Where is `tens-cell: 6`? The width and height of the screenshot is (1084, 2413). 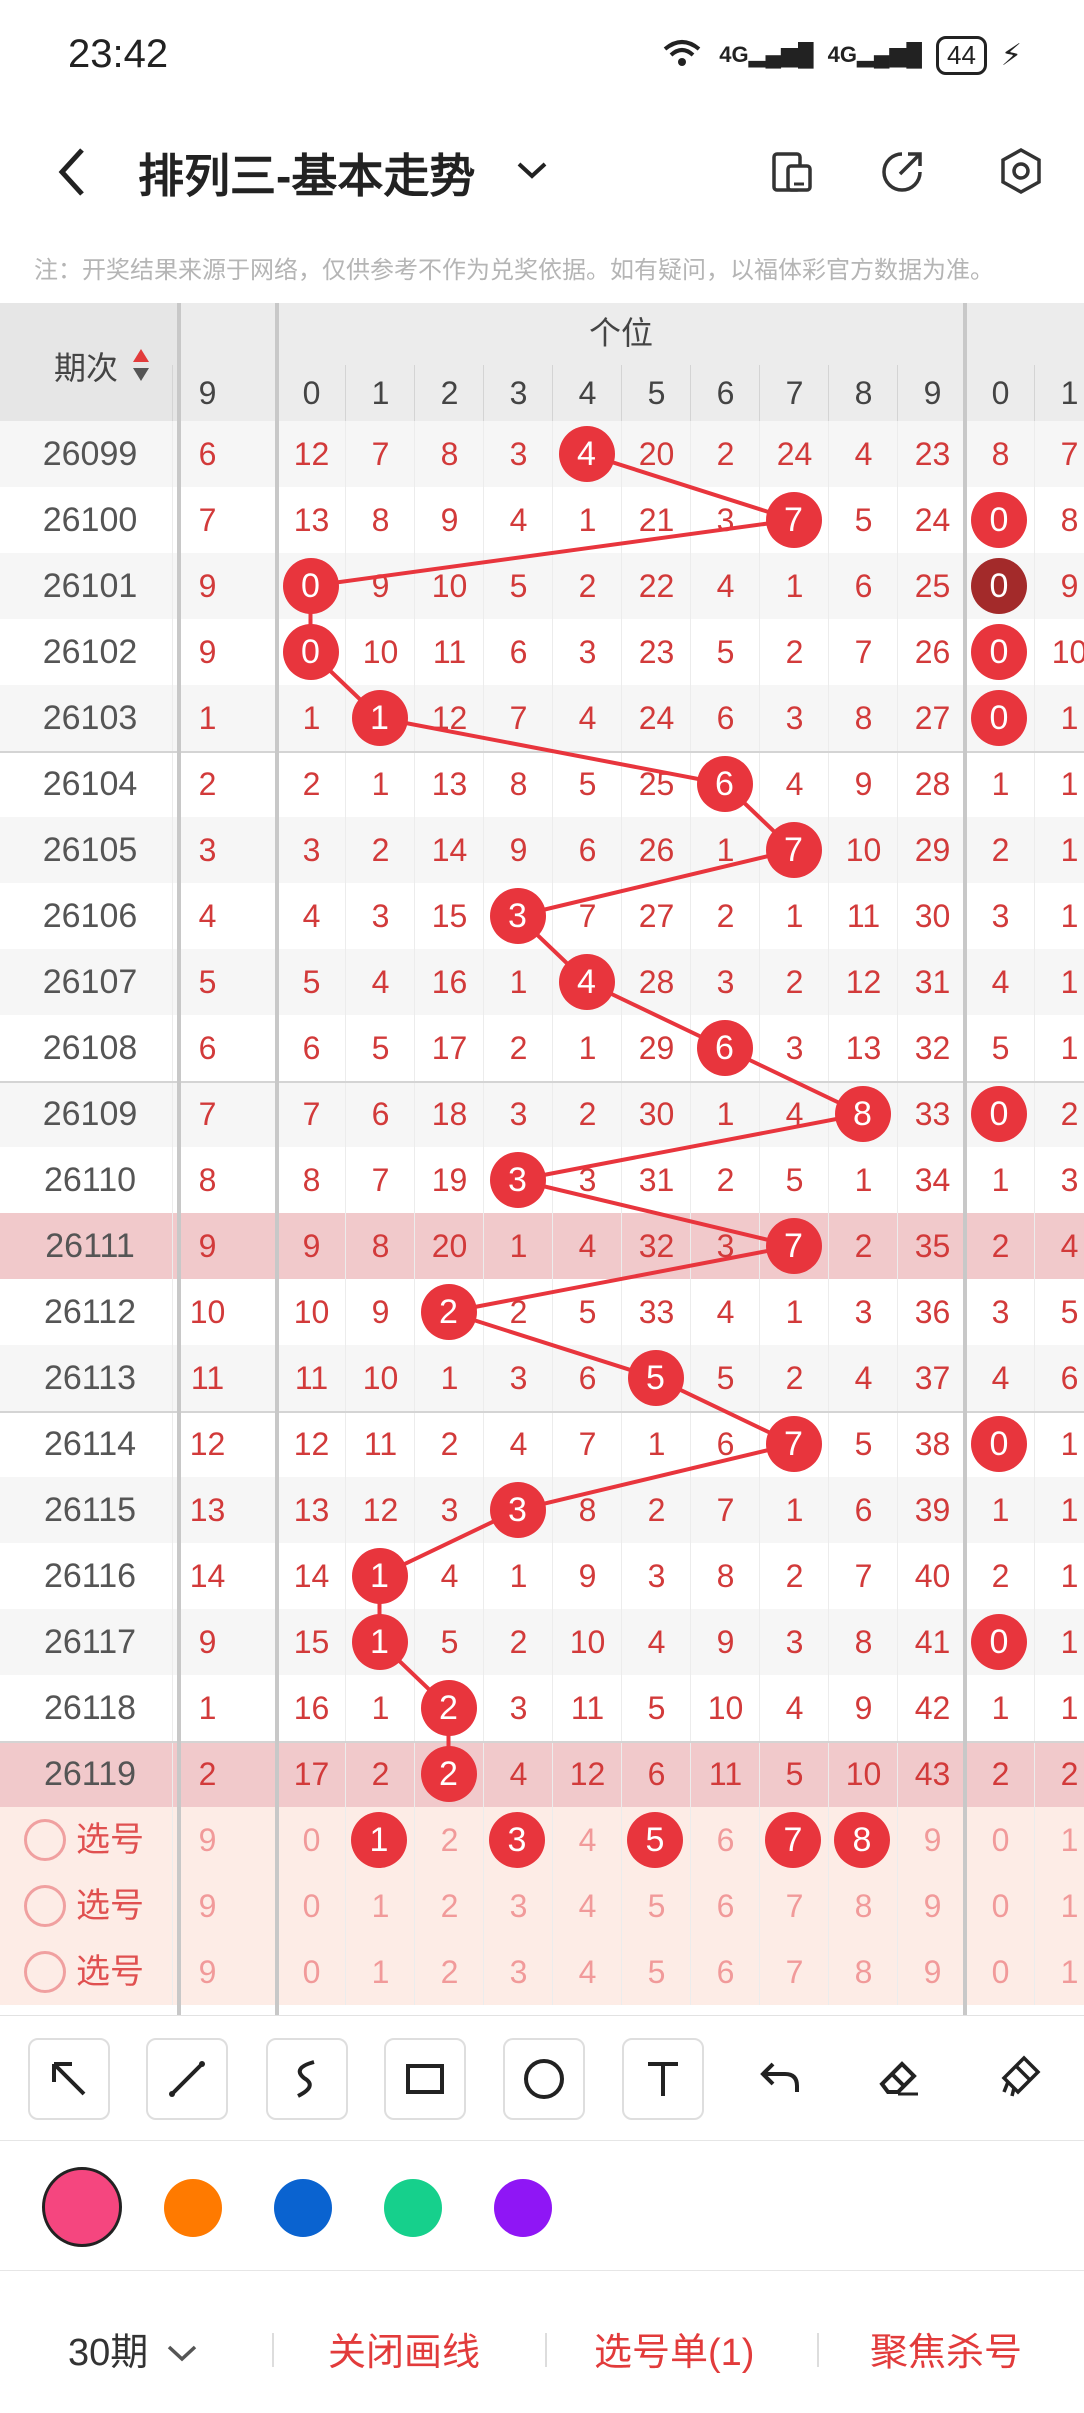 tens-cell: 6 is located at coordinates (1059, 1378).